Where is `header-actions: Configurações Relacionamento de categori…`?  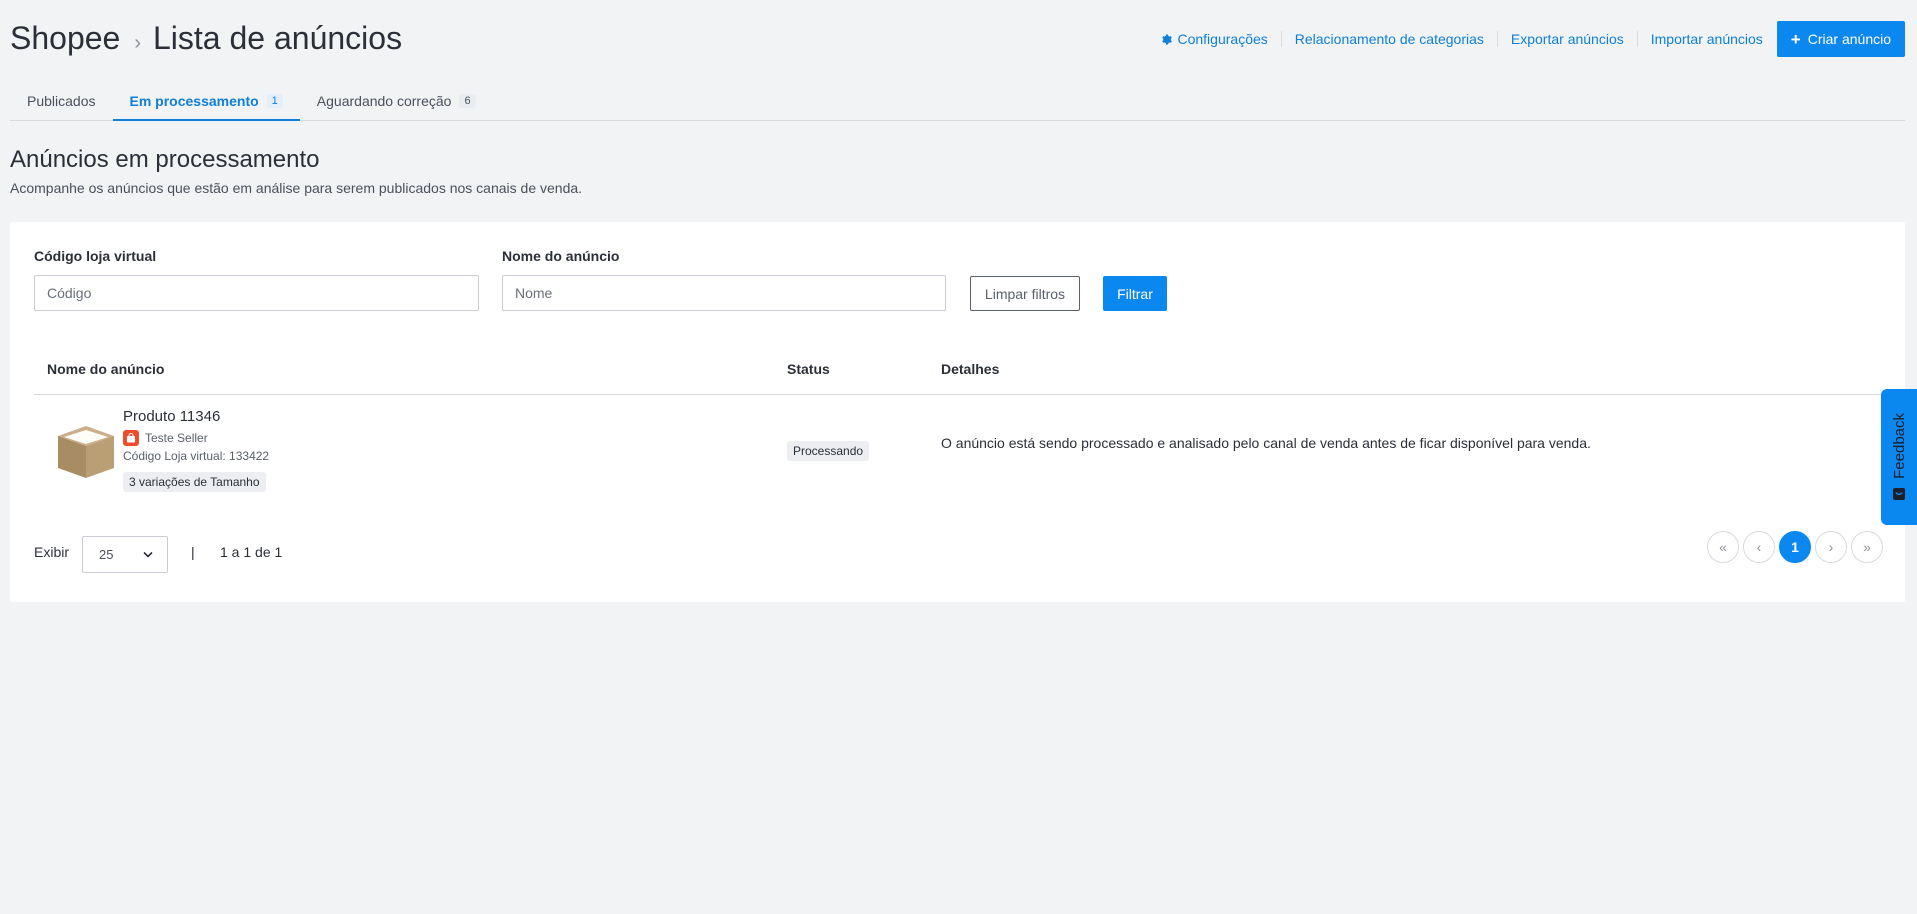 header-actions: Configurações Relacionamento de categori… is located at coordinates (1526, 39).